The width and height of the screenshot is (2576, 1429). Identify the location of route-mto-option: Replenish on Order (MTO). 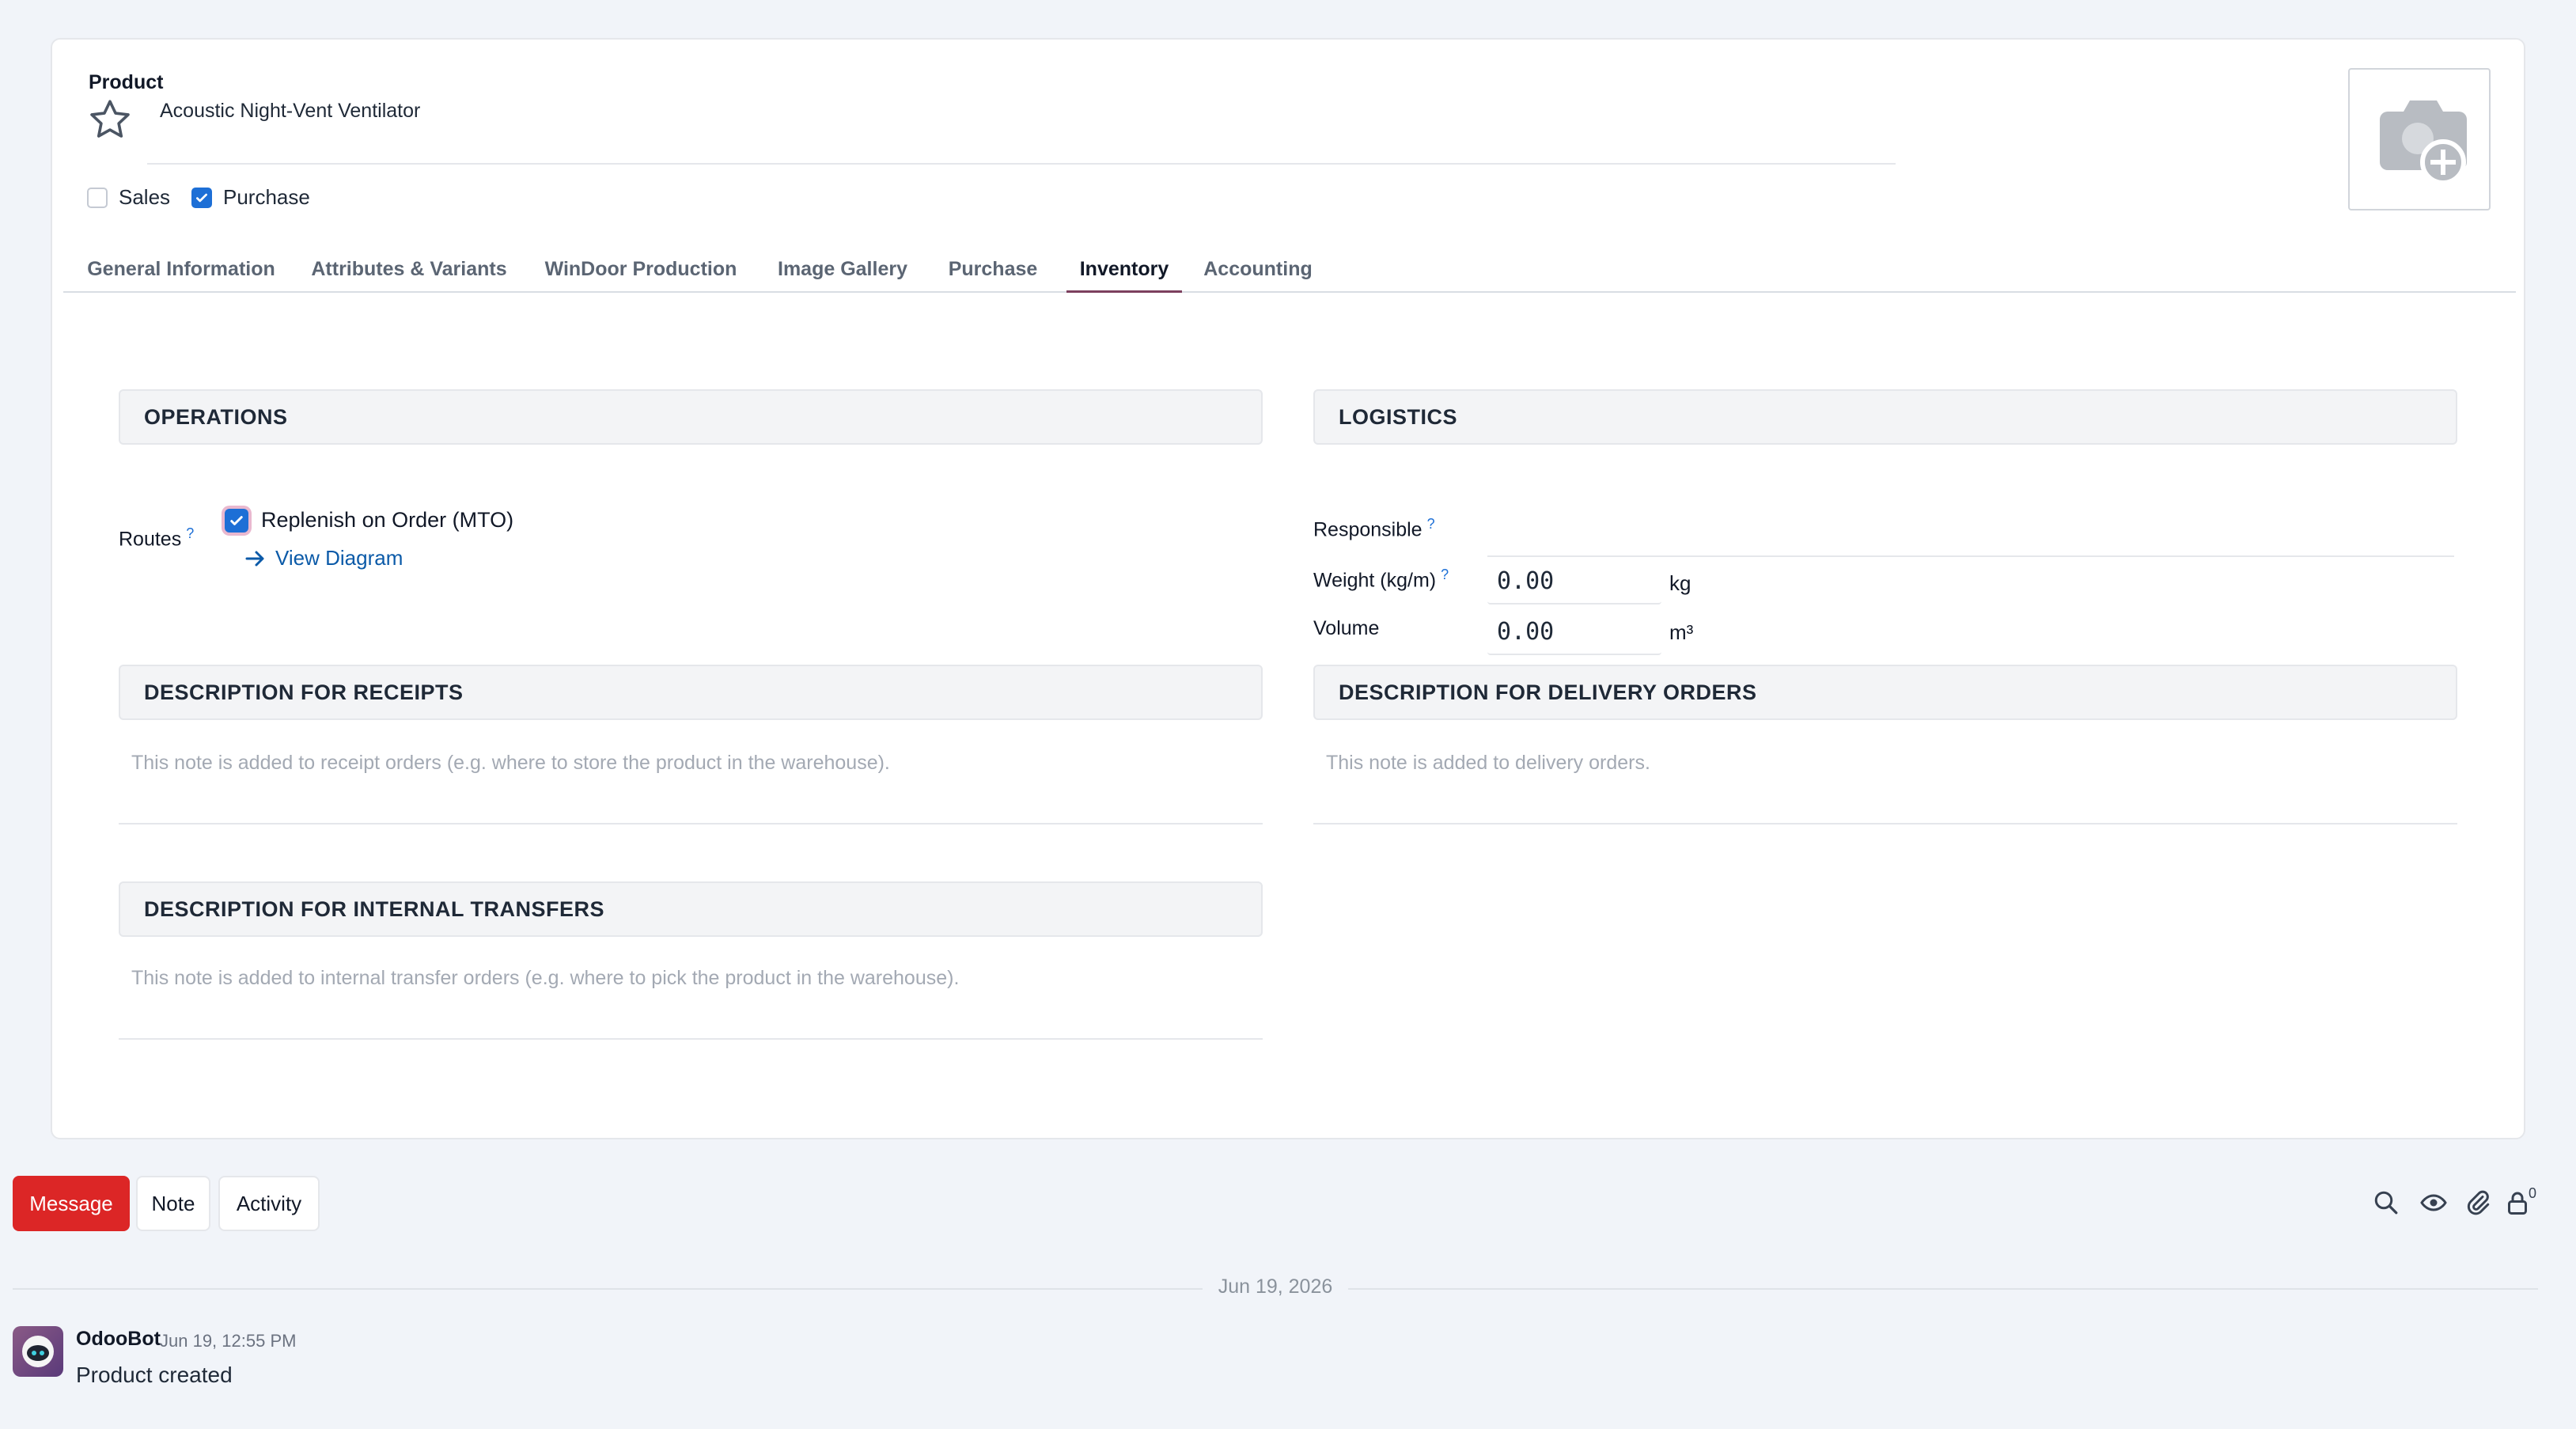
(369, 520).